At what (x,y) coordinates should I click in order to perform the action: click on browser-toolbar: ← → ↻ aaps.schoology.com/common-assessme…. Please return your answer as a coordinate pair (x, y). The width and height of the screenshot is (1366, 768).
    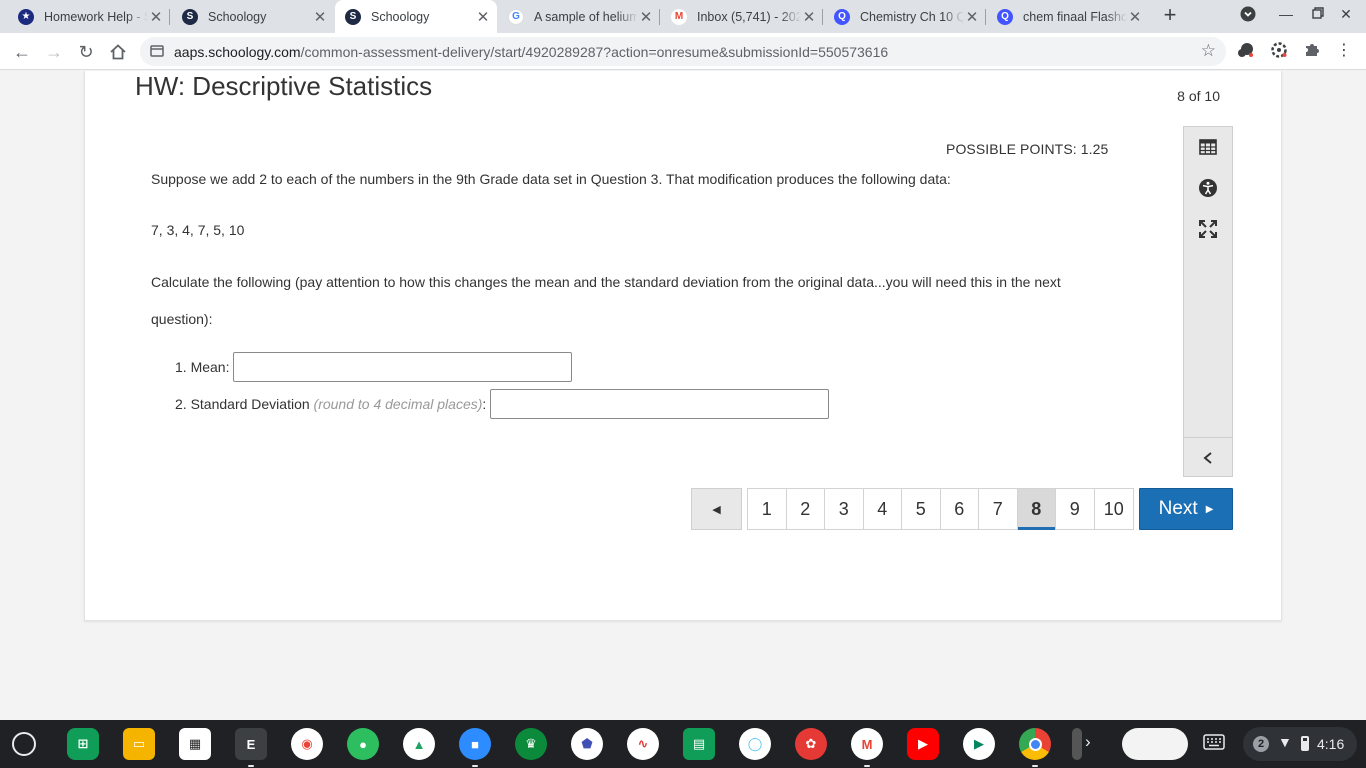
    Looking at the image, I should click on (683, 51).